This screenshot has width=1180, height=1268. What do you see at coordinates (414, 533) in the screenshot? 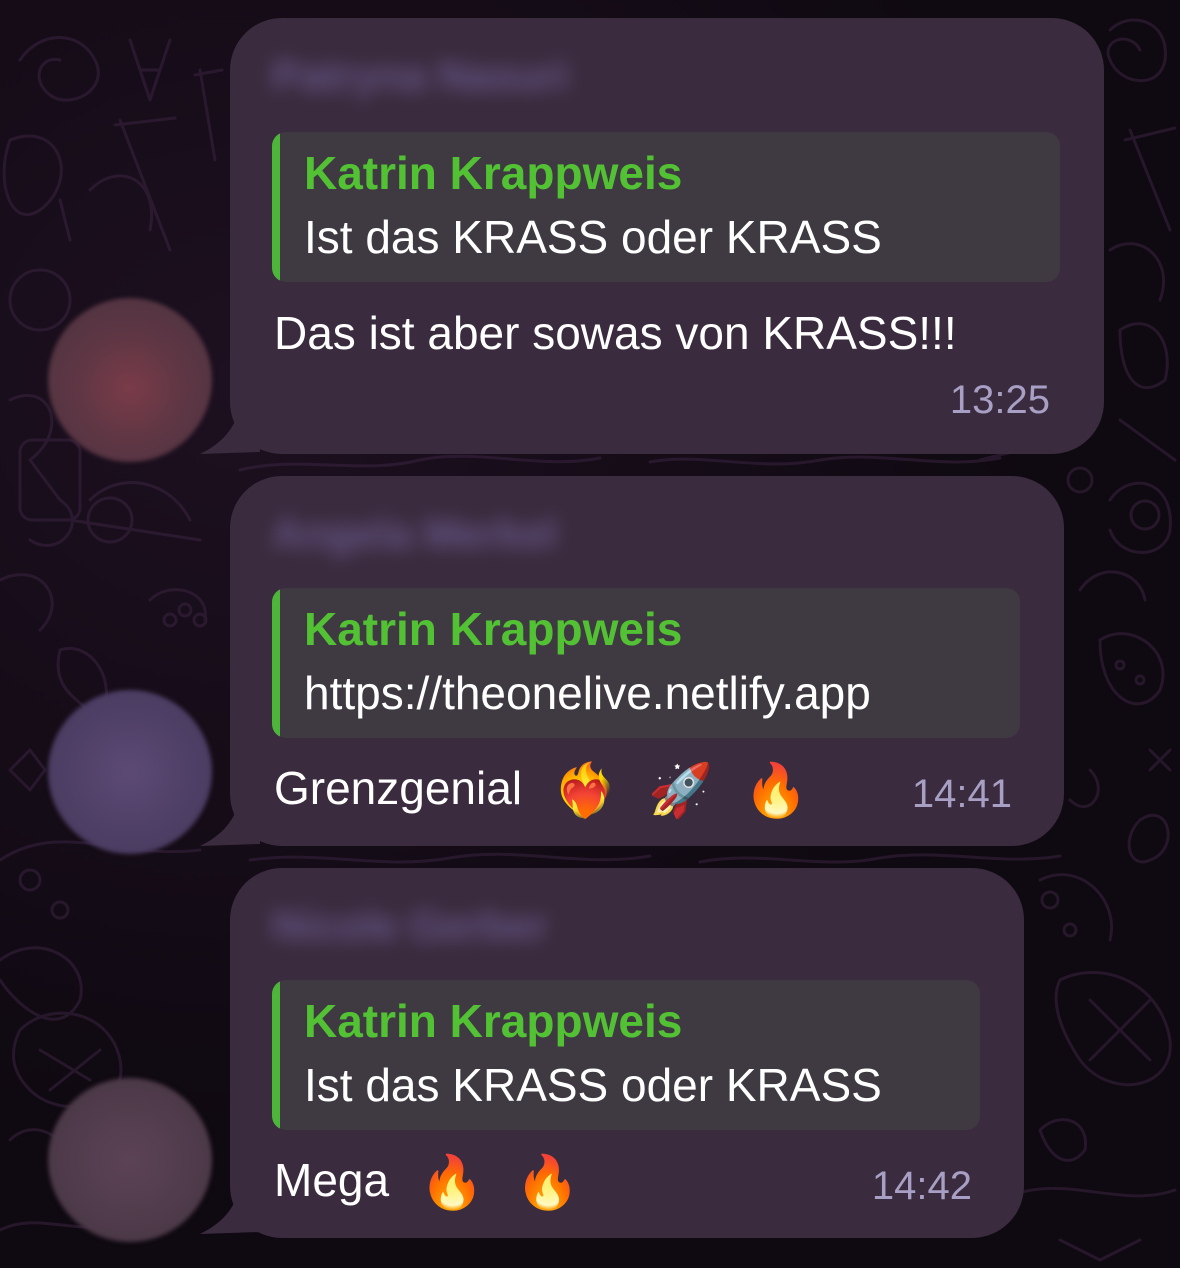
I see `sender-name-blurred: Angela Merkel` at bounding box center [414, 533].